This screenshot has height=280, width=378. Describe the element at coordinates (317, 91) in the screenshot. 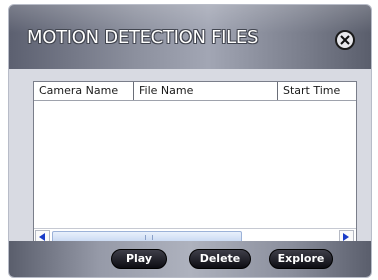

I see `column-header-start-time: Start Time` at that location.